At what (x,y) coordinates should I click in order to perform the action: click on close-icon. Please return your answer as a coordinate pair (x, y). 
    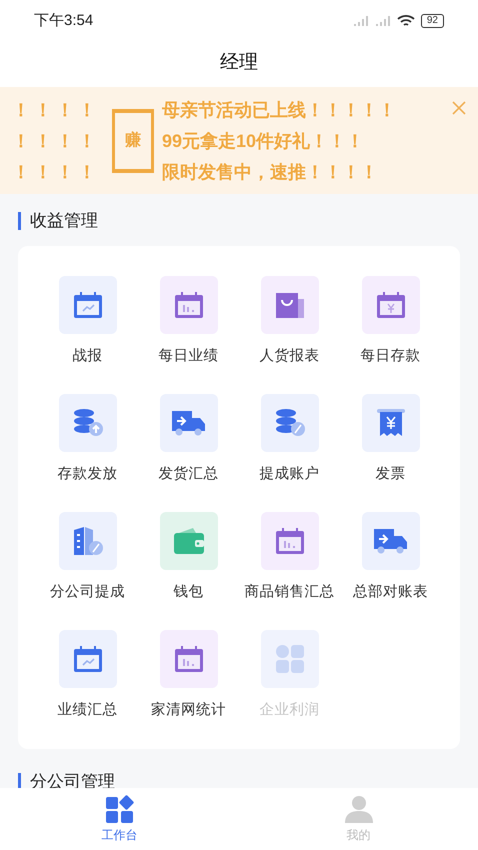
    Looking at the image, I should click on (459, 108).